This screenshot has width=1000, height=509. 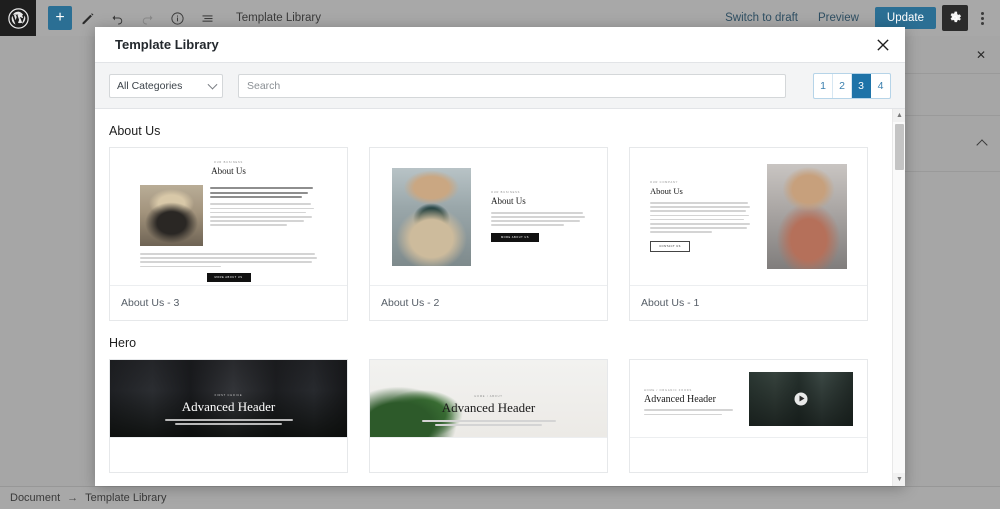 I want to click on template-preview: OUR COMPANY About Us CONTACT US, so click(x=748, y=217).